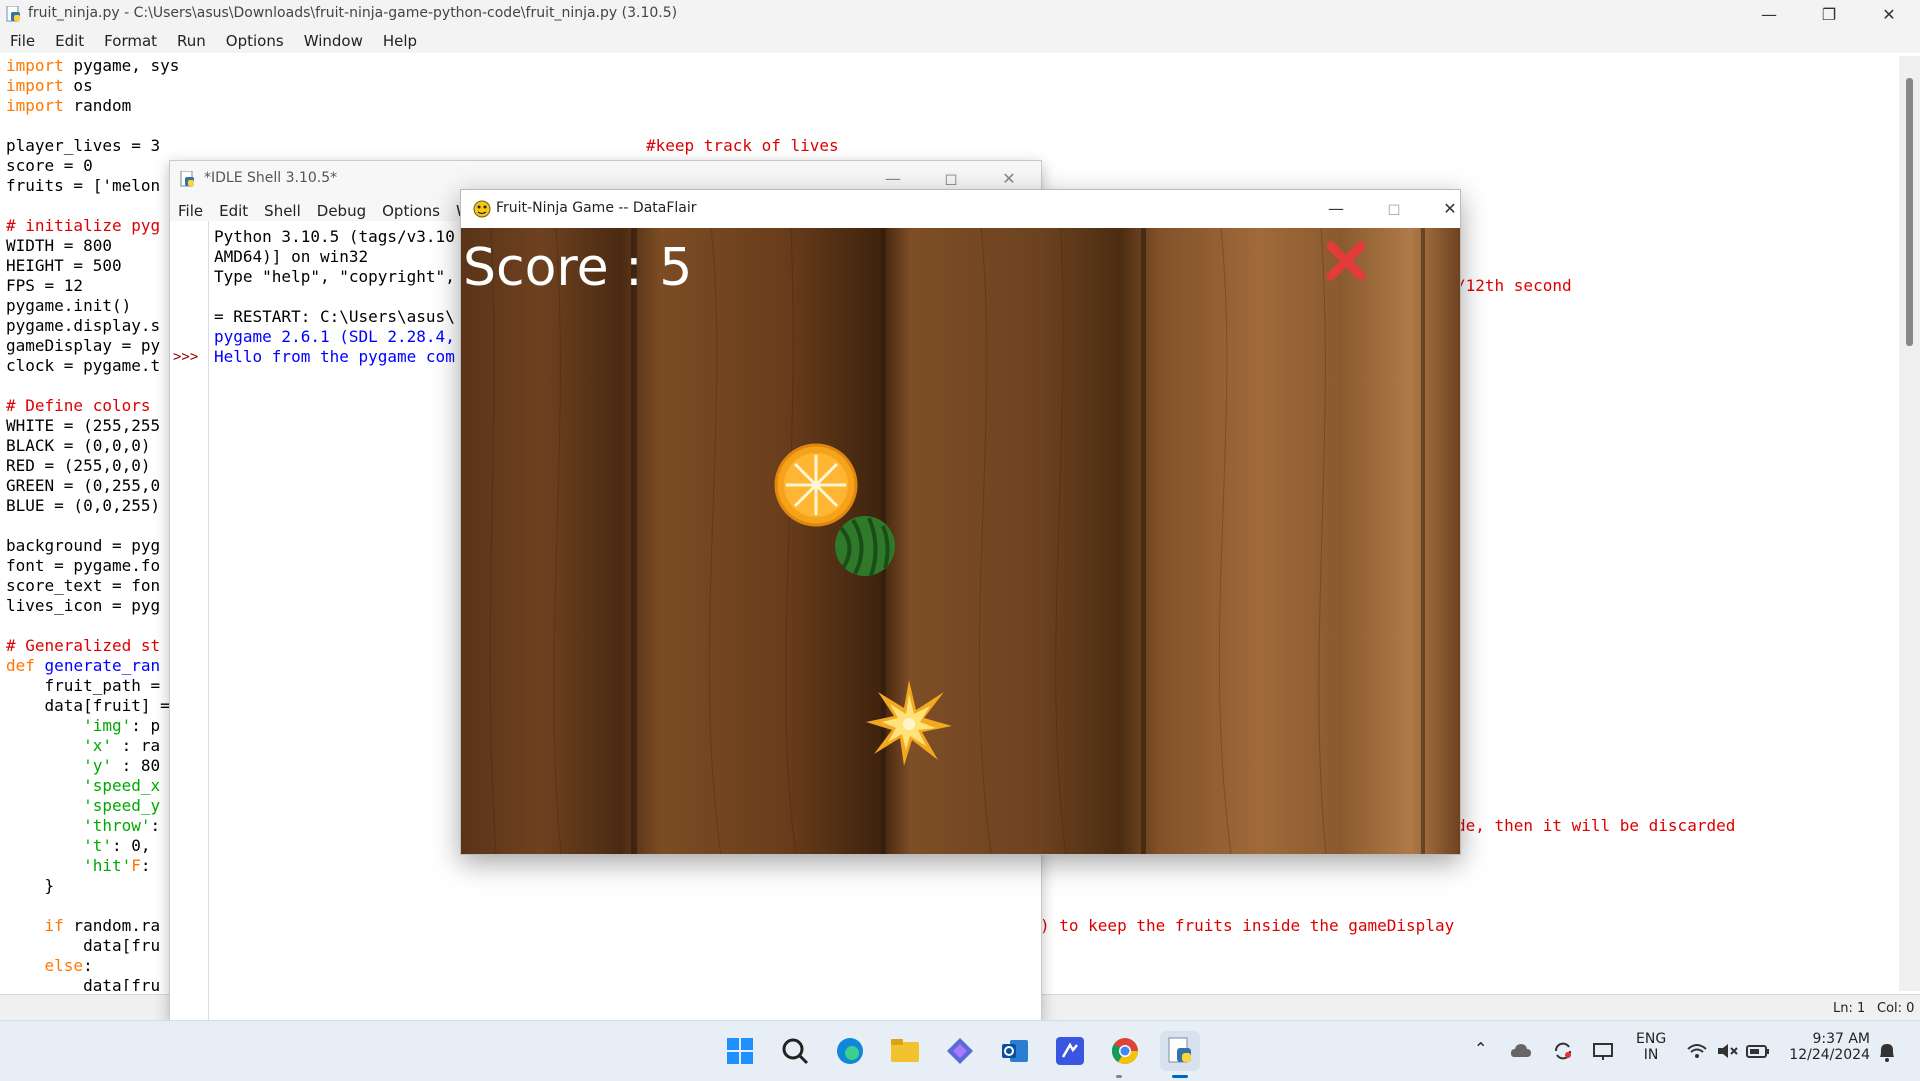 The image size is (1920, 1081). What do you see at coordinates (191, 41) in the screenshot?
I see `menu-run: Run` at bounding box center [191, 41].